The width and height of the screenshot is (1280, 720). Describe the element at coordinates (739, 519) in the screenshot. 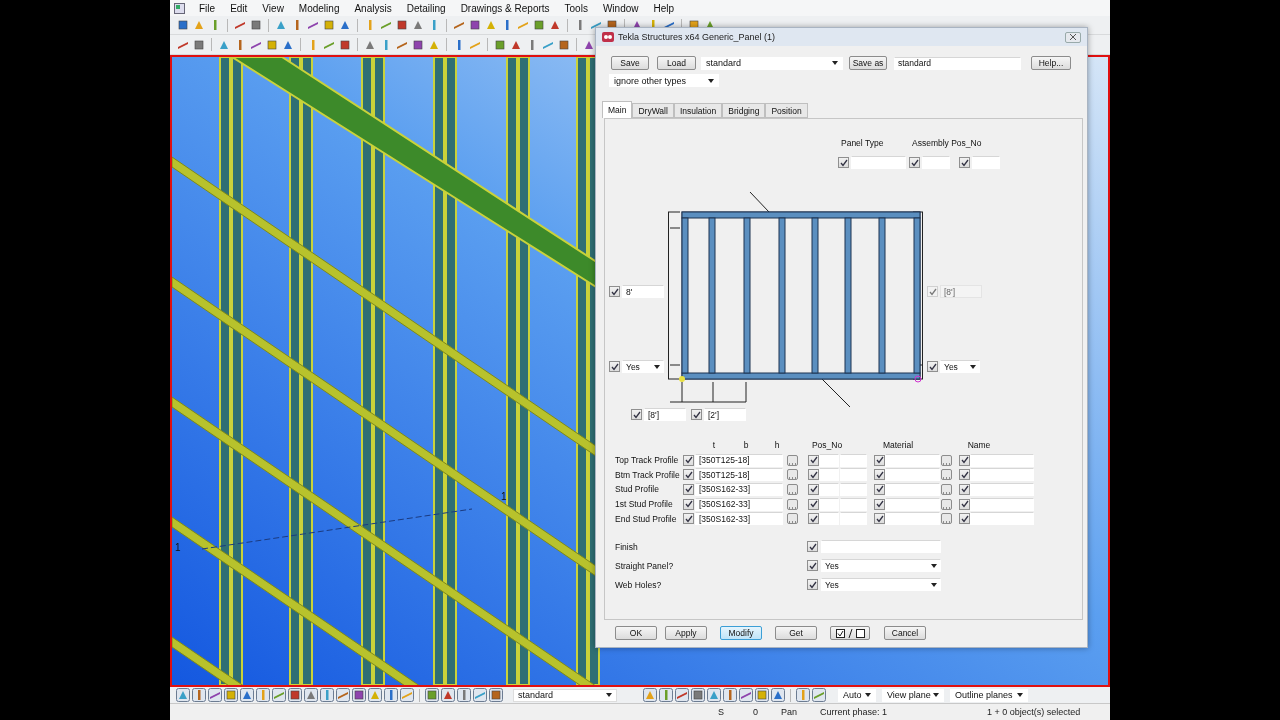

I see `profile-field: [350S162-33]` at that location.